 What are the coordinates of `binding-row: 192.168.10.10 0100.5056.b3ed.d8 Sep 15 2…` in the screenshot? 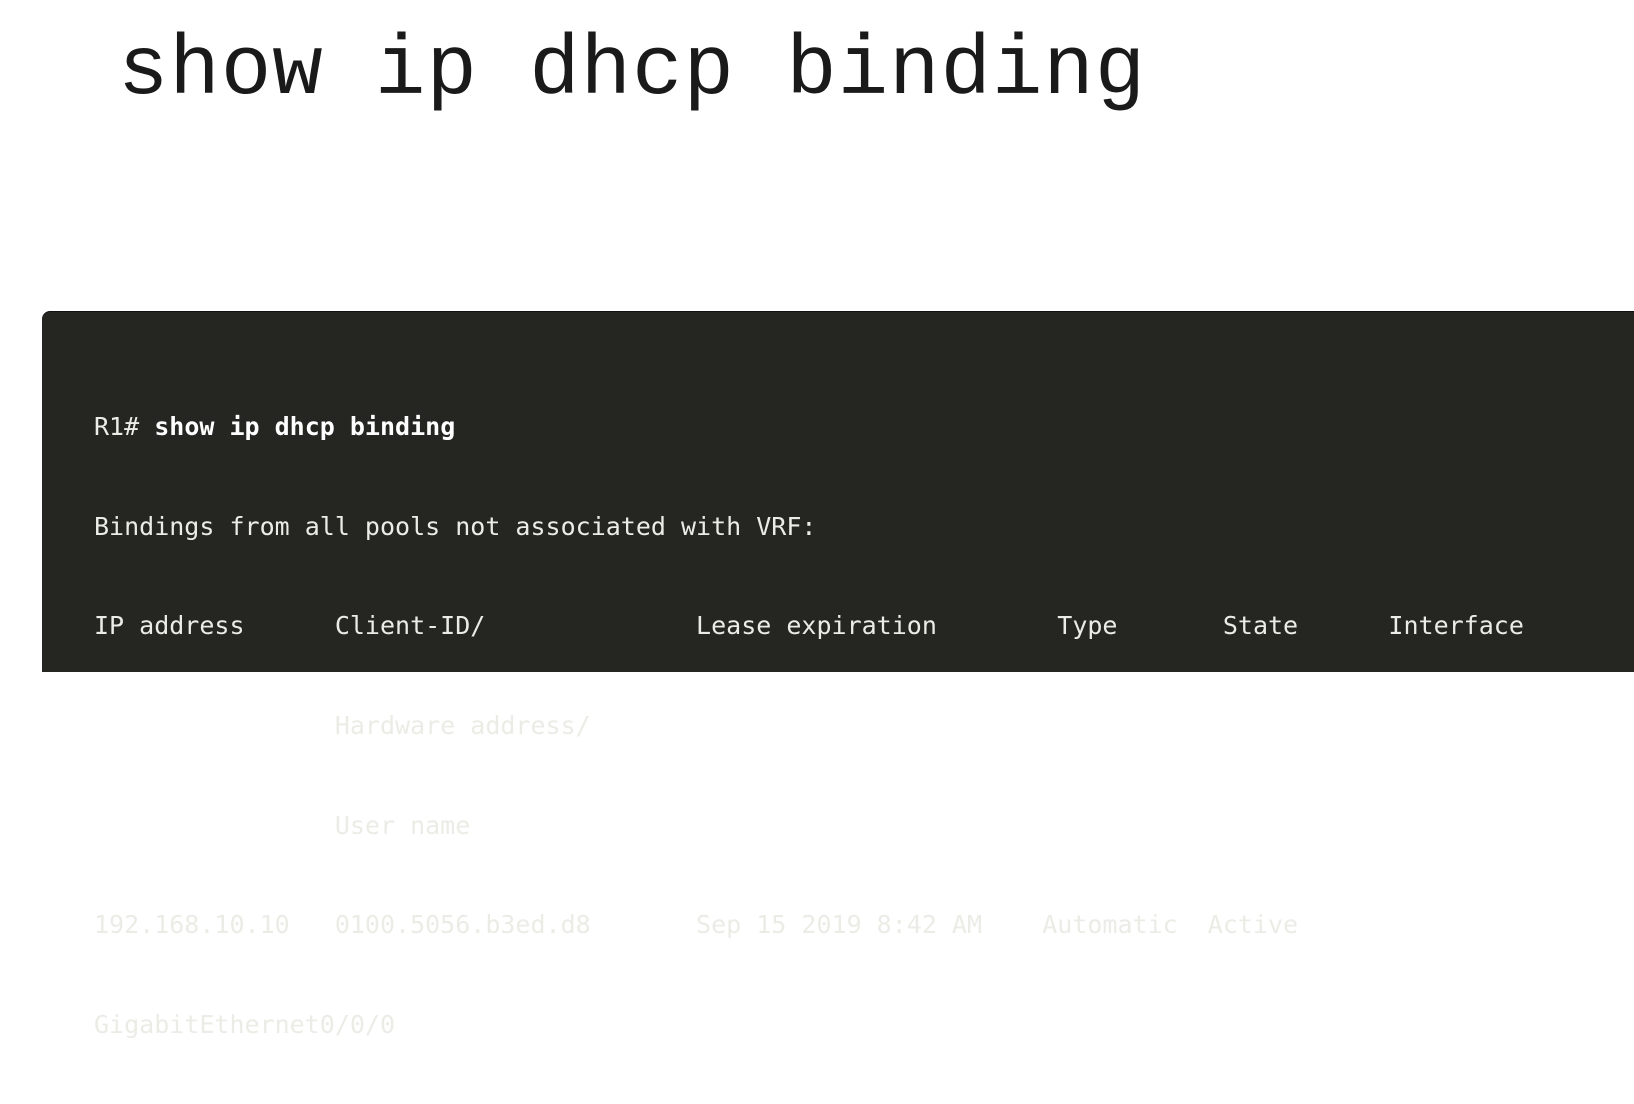 It's located at (696, 925).